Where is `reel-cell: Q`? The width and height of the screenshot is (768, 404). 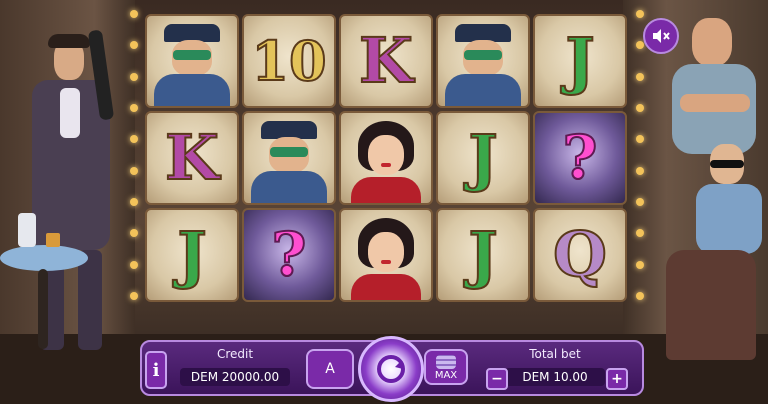
reel-cell: Q is located at coordinates (580, 255).